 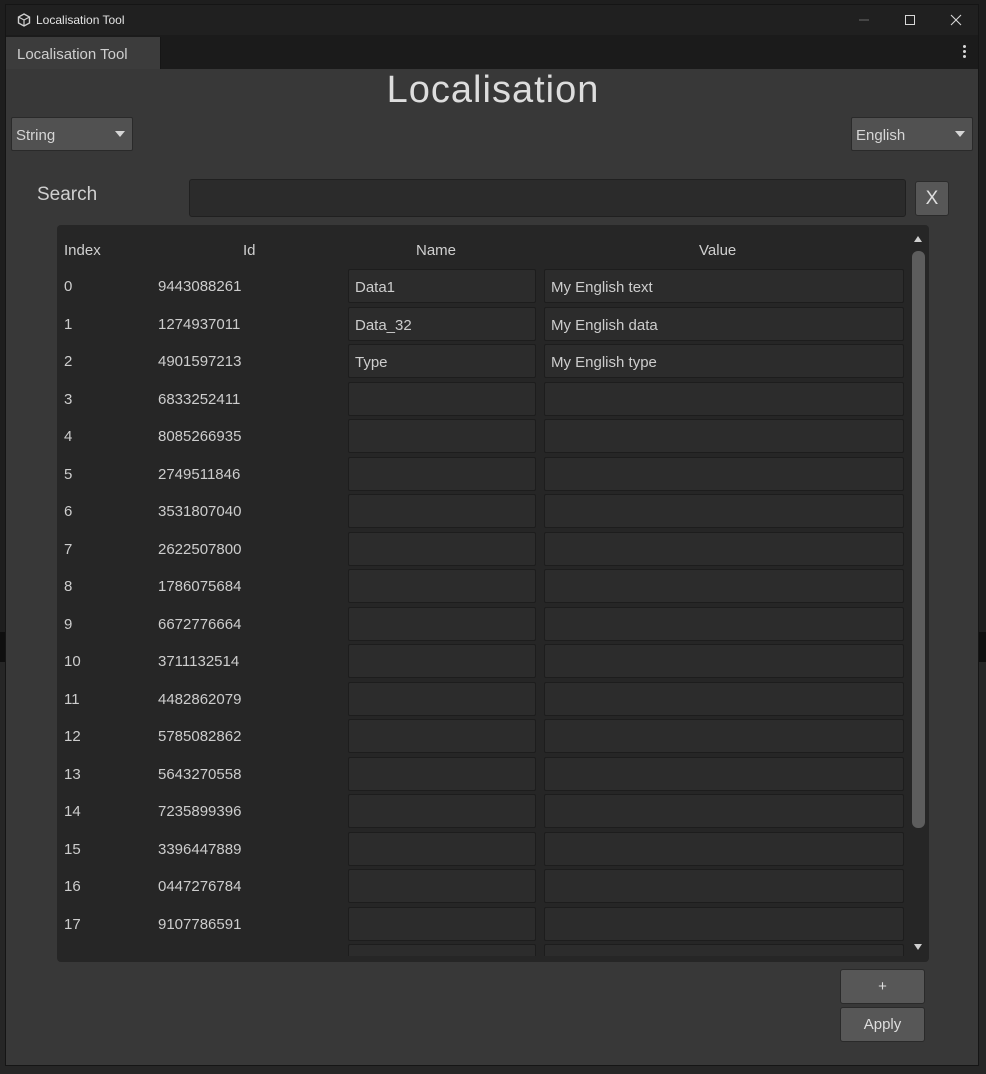 I want to click on table-row: 4 8085266935, so click(x=482, y=436).